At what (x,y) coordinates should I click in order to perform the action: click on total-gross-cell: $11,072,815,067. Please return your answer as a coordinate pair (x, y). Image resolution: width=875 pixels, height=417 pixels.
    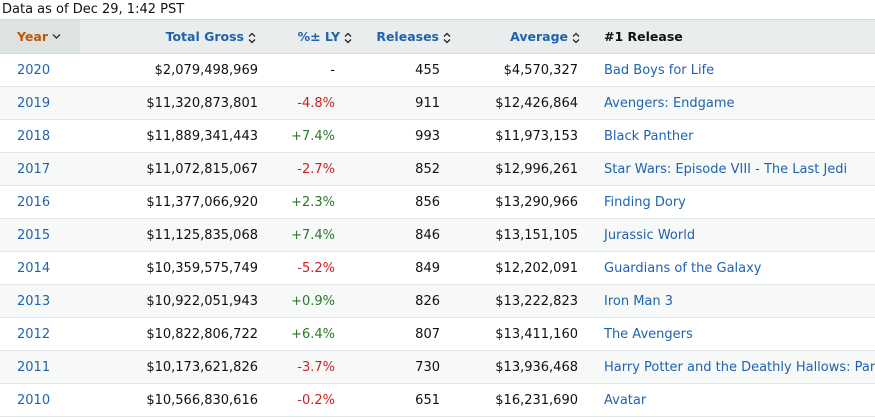
    Looking at the image, I should click on (173, 169).